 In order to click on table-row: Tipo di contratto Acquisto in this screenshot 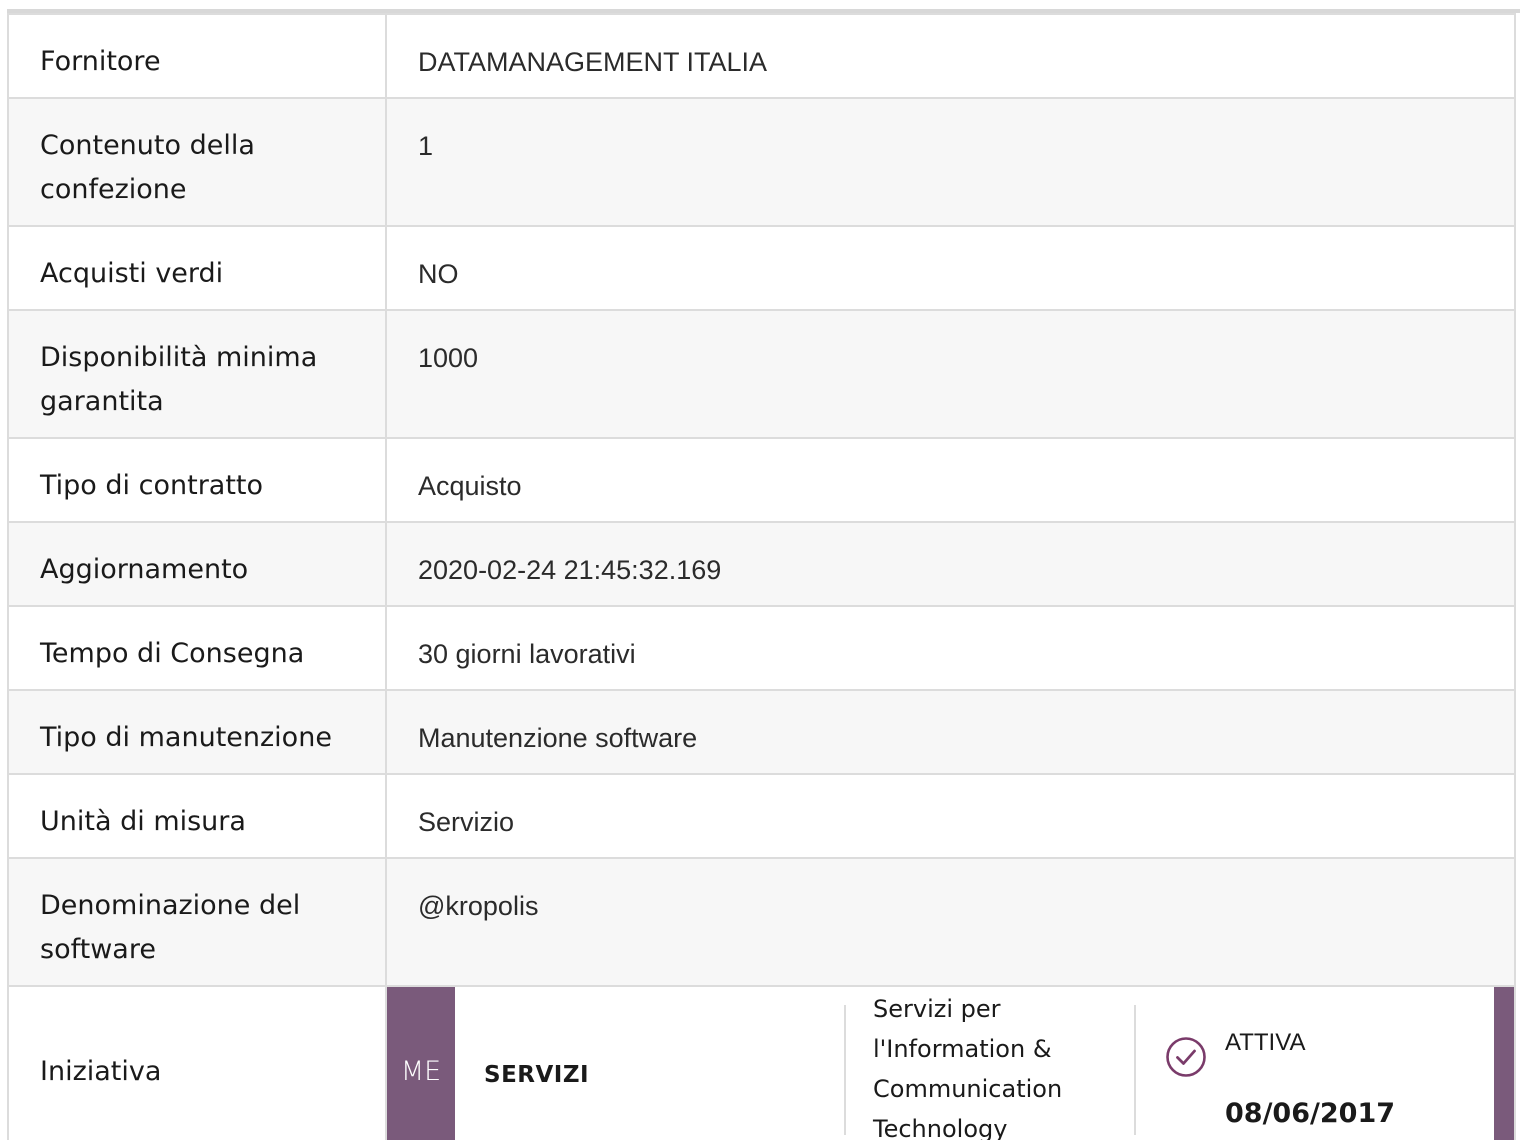, I will do `click(761, 480)`.